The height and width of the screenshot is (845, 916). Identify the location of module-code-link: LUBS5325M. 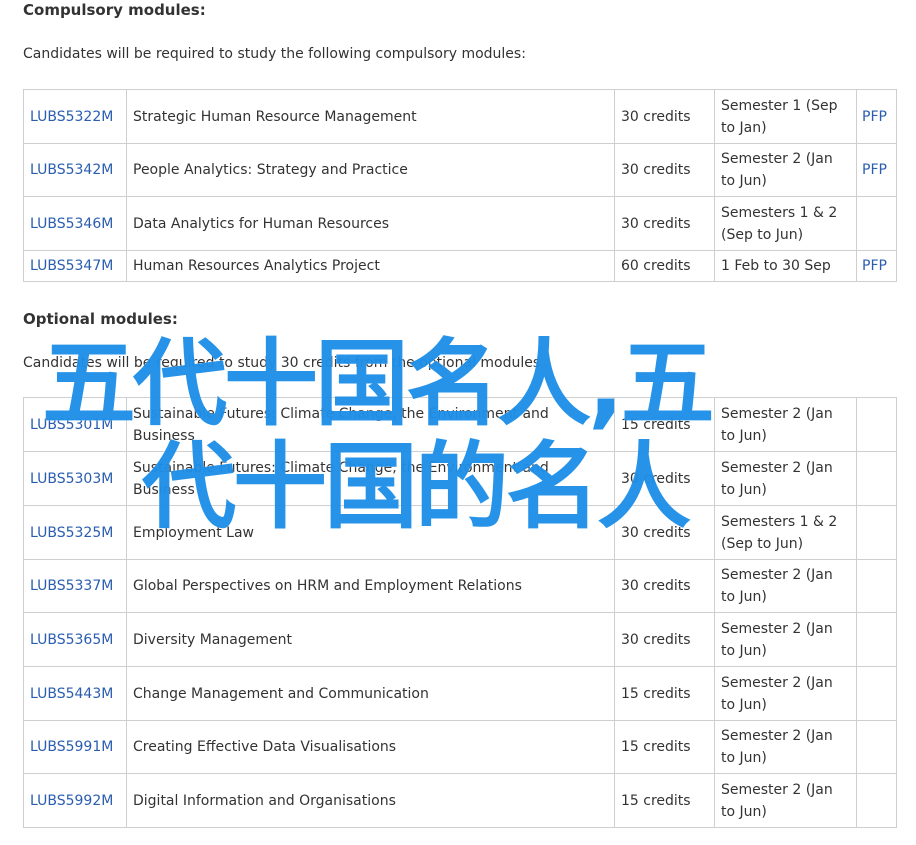
(71, 533).